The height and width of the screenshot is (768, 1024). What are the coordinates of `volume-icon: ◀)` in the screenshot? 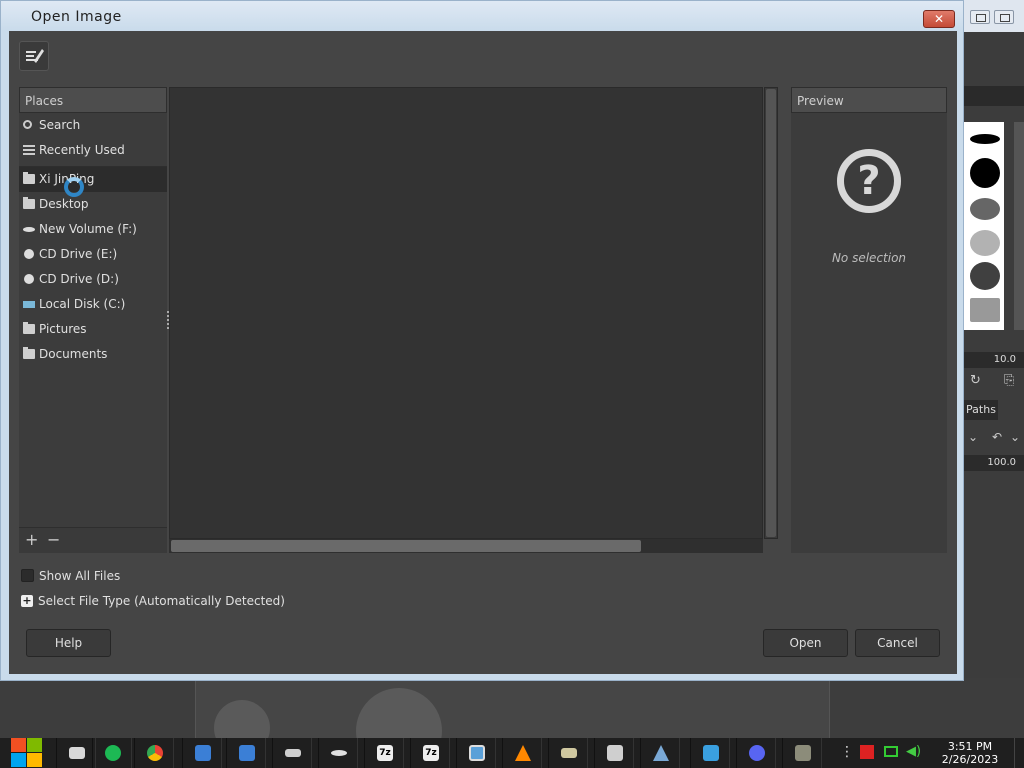 It's located at (913, 751).